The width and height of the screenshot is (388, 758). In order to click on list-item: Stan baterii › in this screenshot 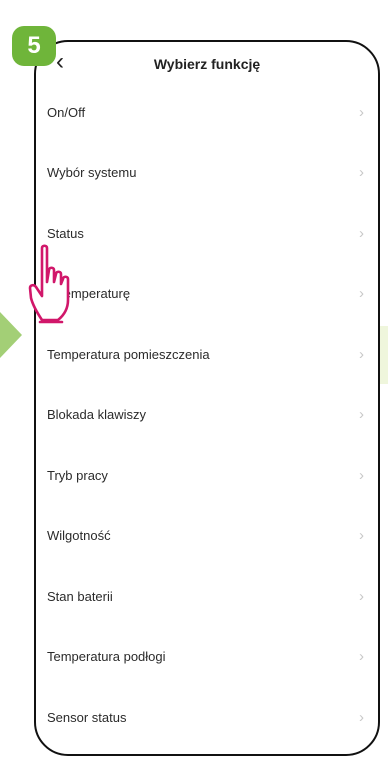, I will do `click(207, 596)`.